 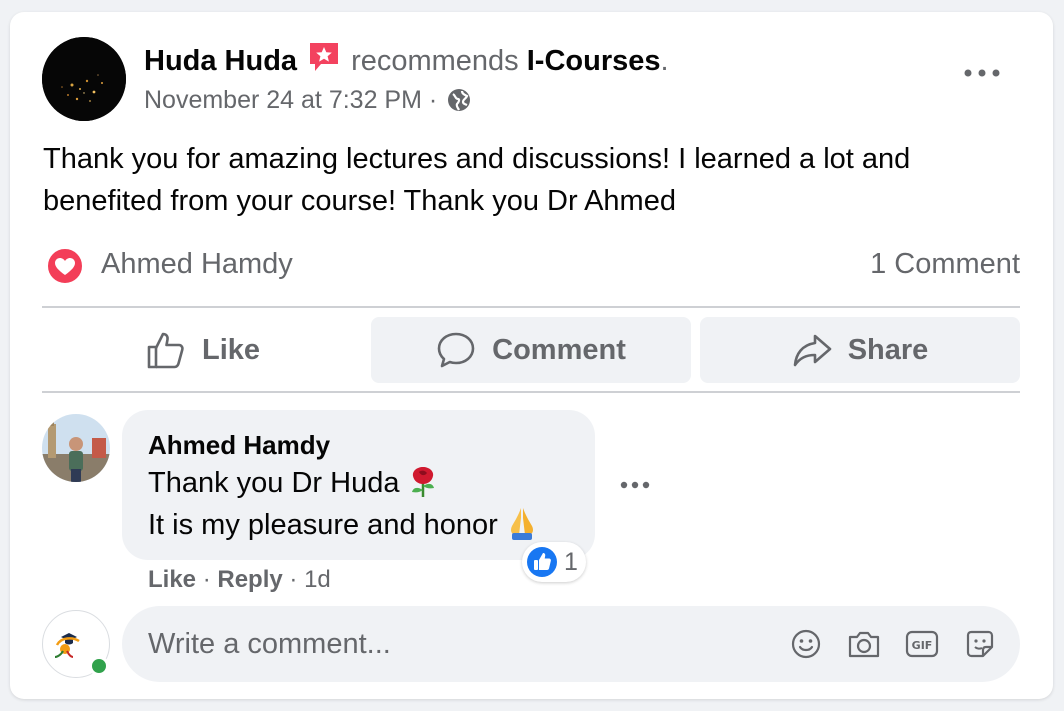 What do you see at coordinates (559, 349) in the screenshot?
I see `comment-label: Comment` at bounding box center [559, 349].